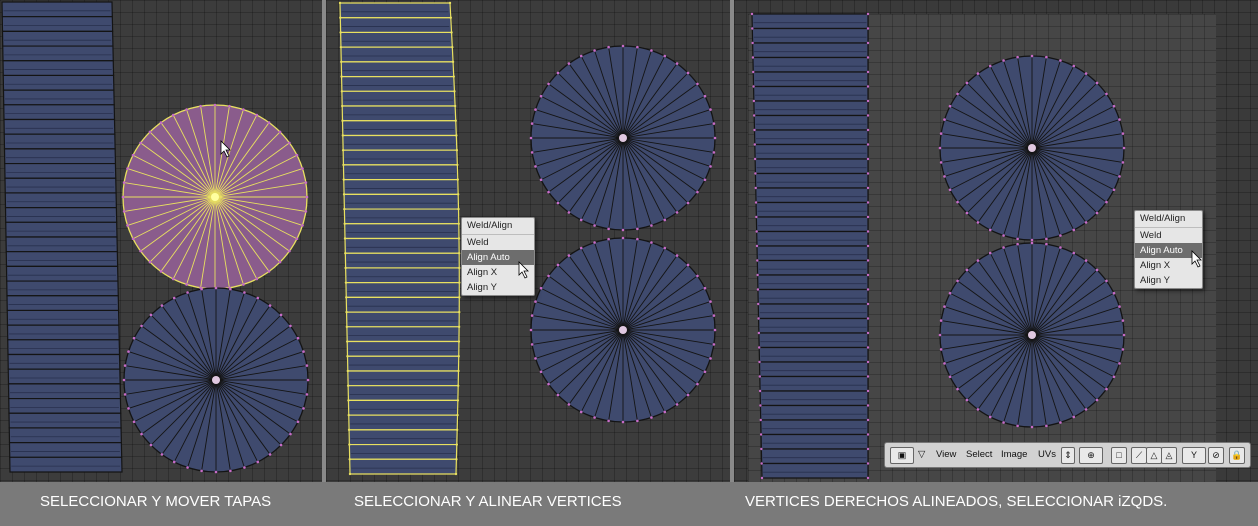 The image size is (1258, 526). I want to click on uv-disc-bottom, so click(1032, 335).